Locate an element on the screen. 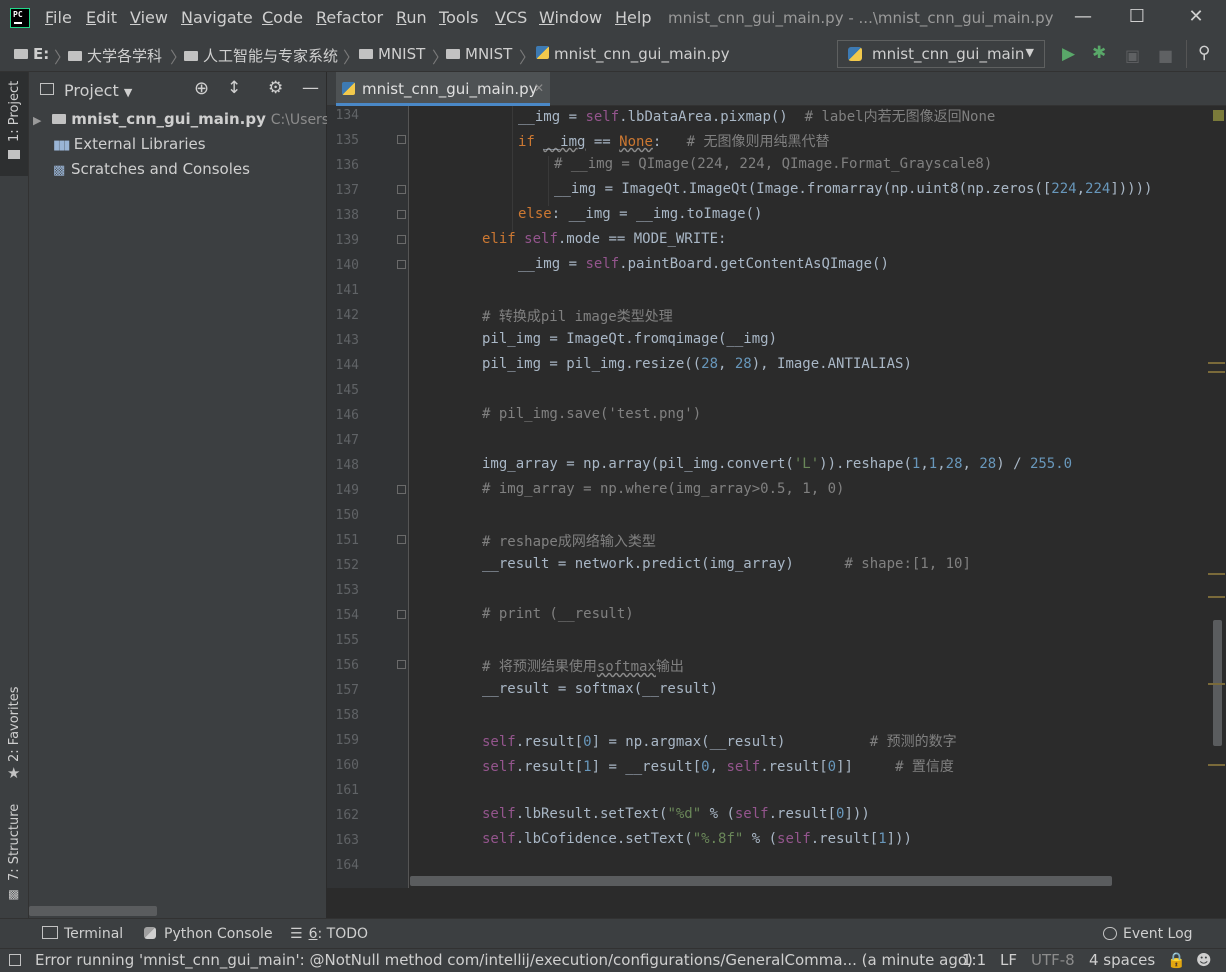 This screenshot has width=1226, height=972. menu-refactor: Refactor is located at coordinates (349, 17).